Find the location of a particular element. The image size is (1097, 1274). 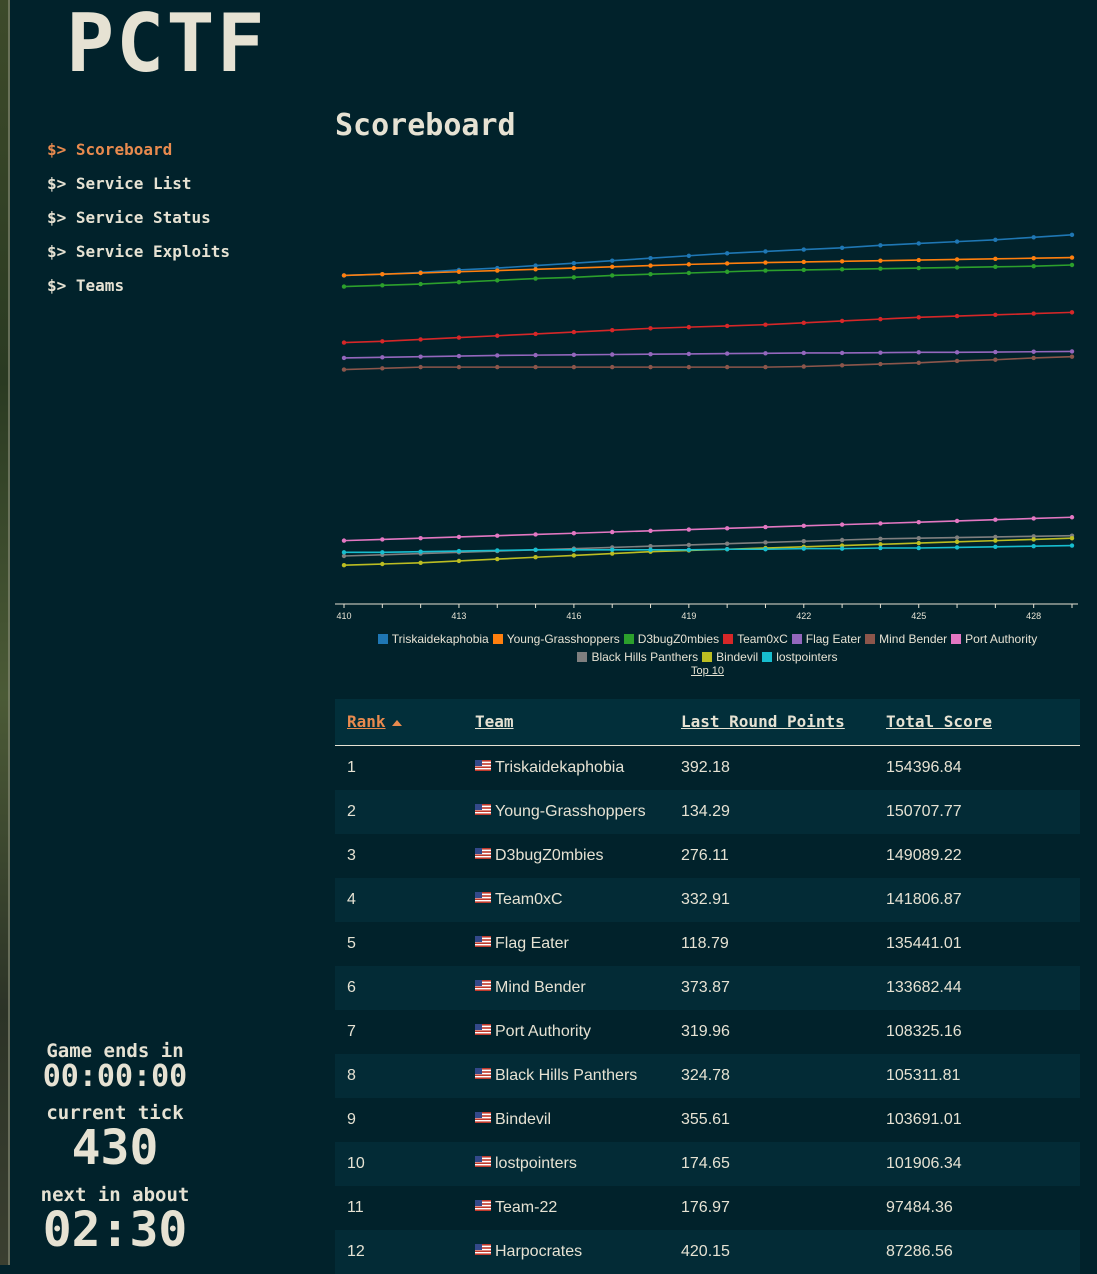

legend-item: Port Authority is located at coordinates (994, 639).